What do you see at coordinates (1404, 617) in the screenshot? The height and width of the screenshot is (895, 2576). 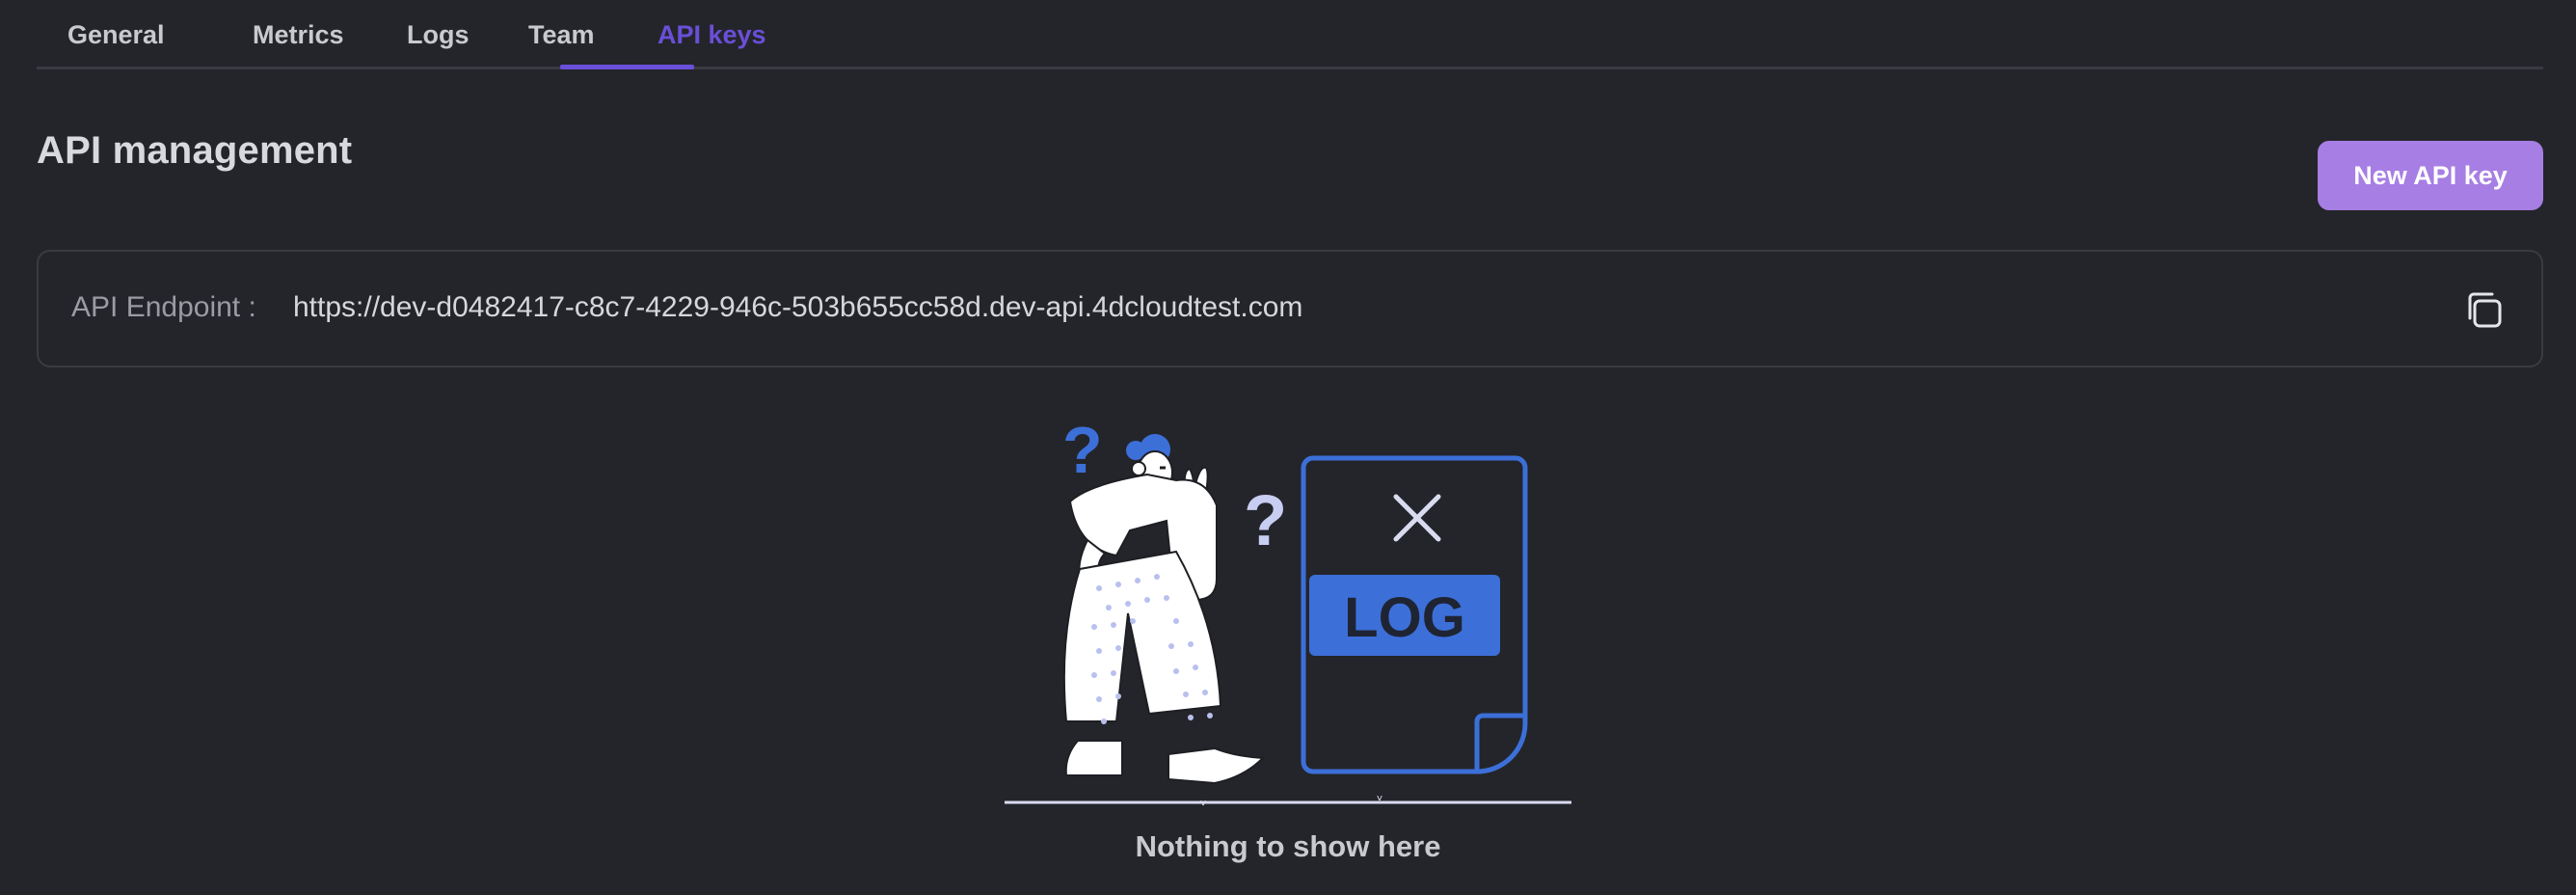 I see `log-label: LOG` at bounding box center [1404, 617].